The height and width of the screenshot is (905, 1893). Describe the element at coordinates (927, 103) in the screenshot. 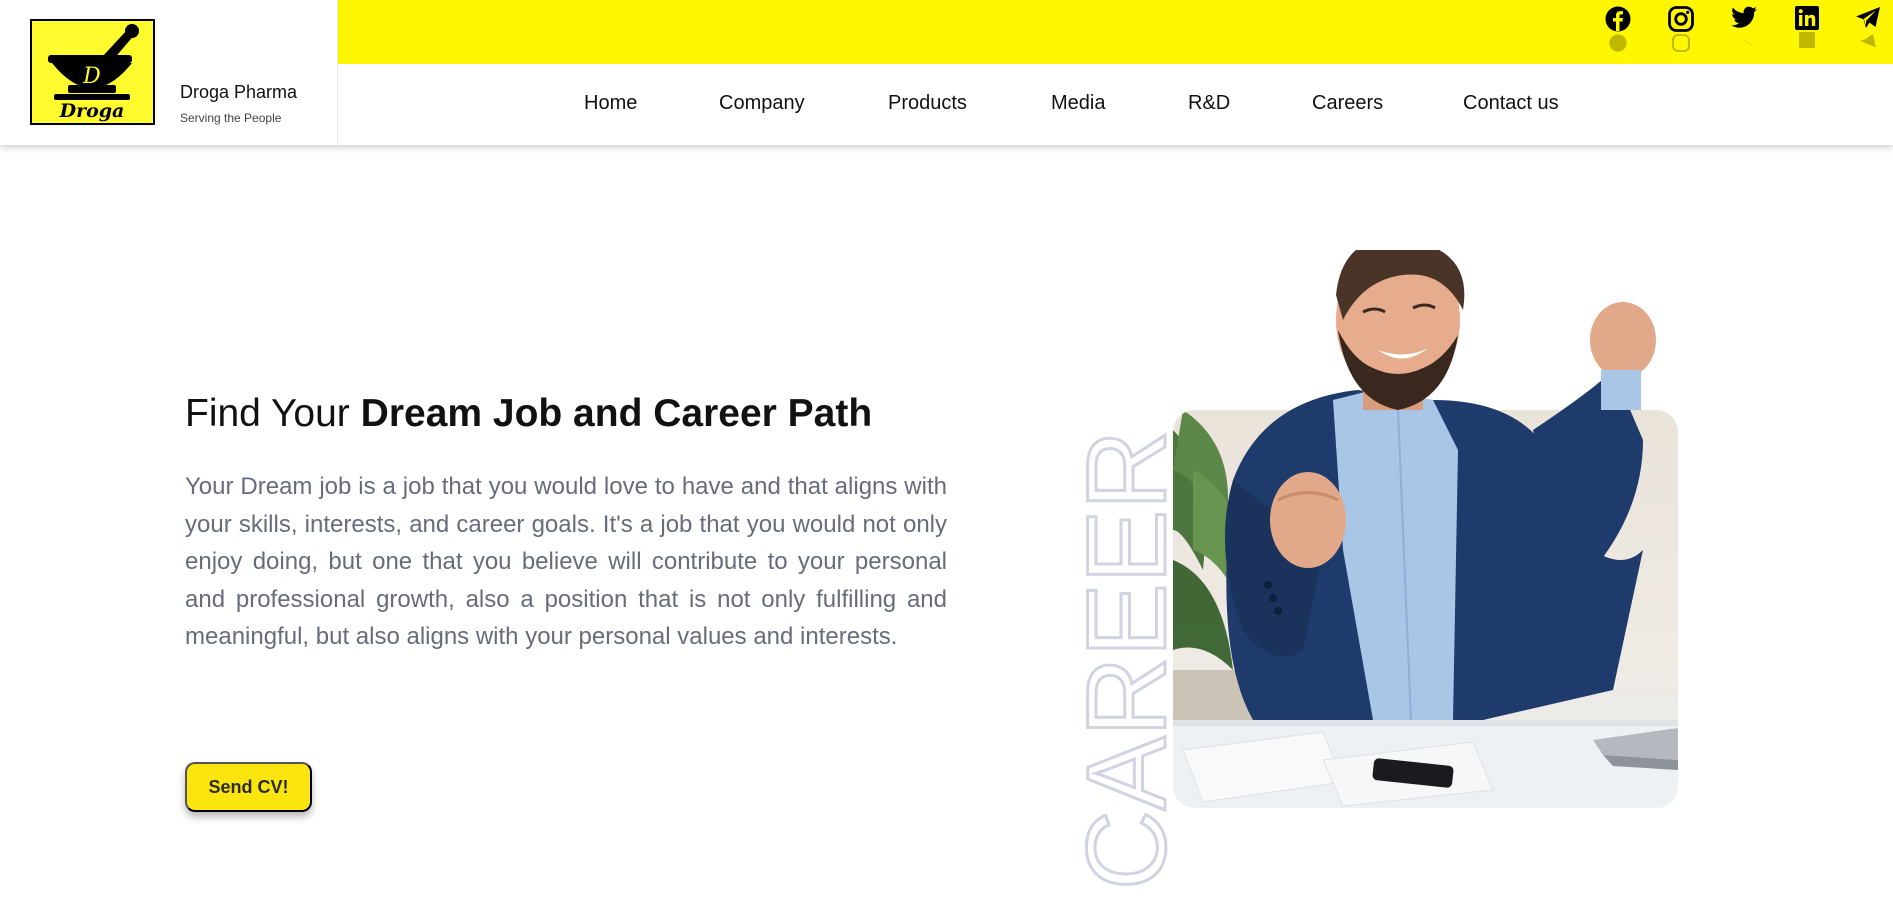

I see `nav-products: Products` at that location.